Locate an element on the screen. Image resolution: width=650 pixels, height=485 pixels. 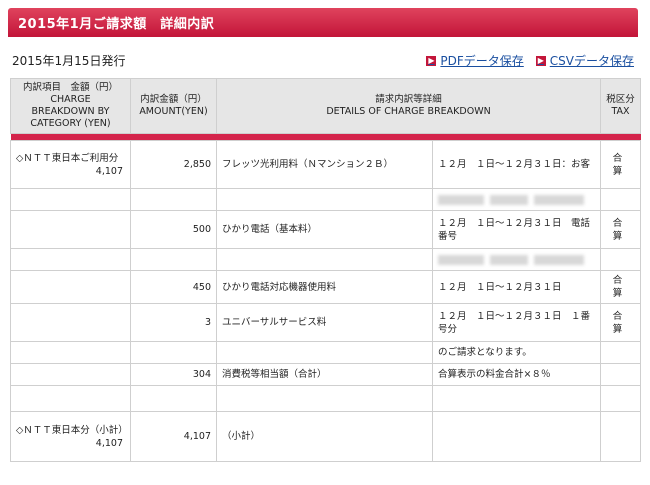
header-amount: 内訳金額（円） AMOUNT(YEN) is located at coordinates (173, 106).